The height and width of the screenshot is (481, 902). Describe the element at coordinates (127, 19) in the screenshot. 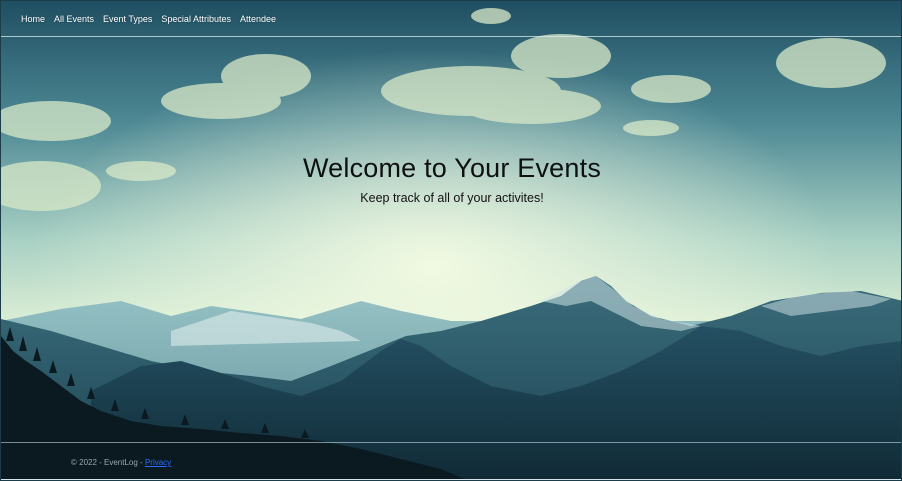

I see `nav-link-event-types: Event Types` at that location.